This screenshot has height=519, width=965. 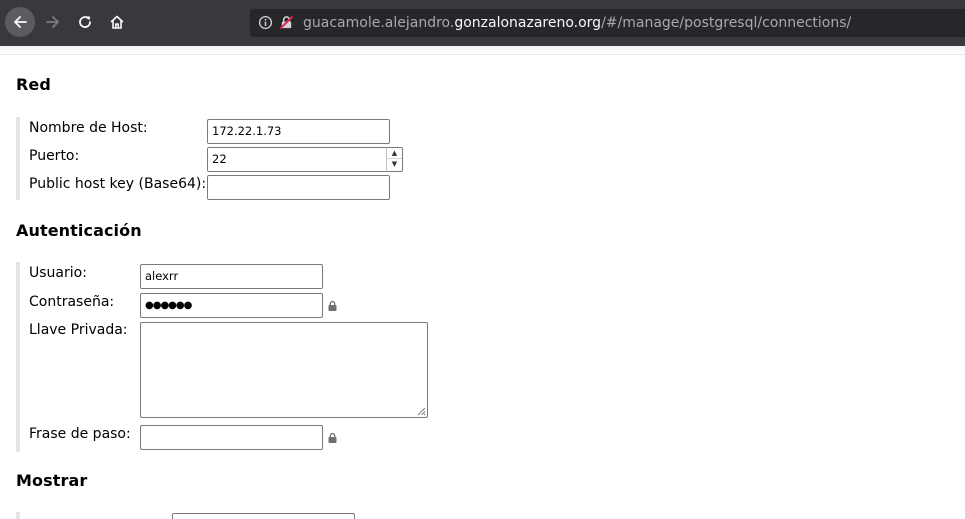 I want to click on section-title-red: Red, so click(x=33, y=84).